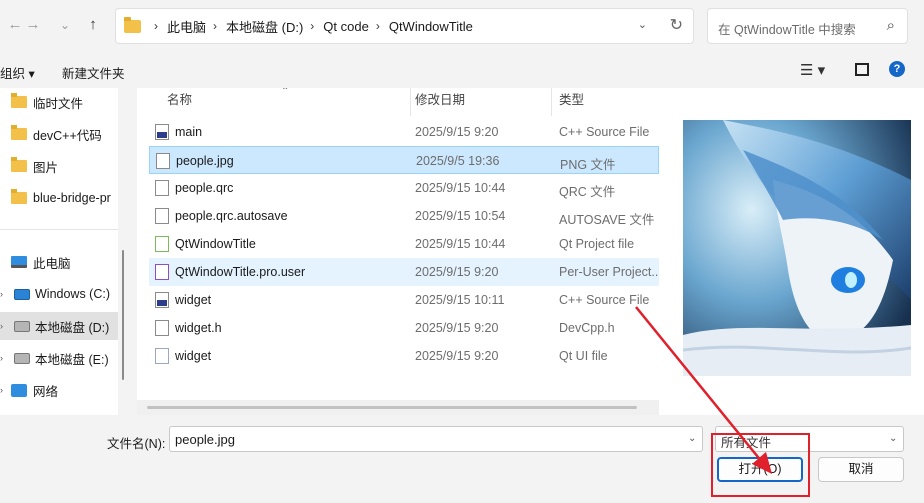  I want to click on view-options-icon: ☰ ▾, so click(812, 70).